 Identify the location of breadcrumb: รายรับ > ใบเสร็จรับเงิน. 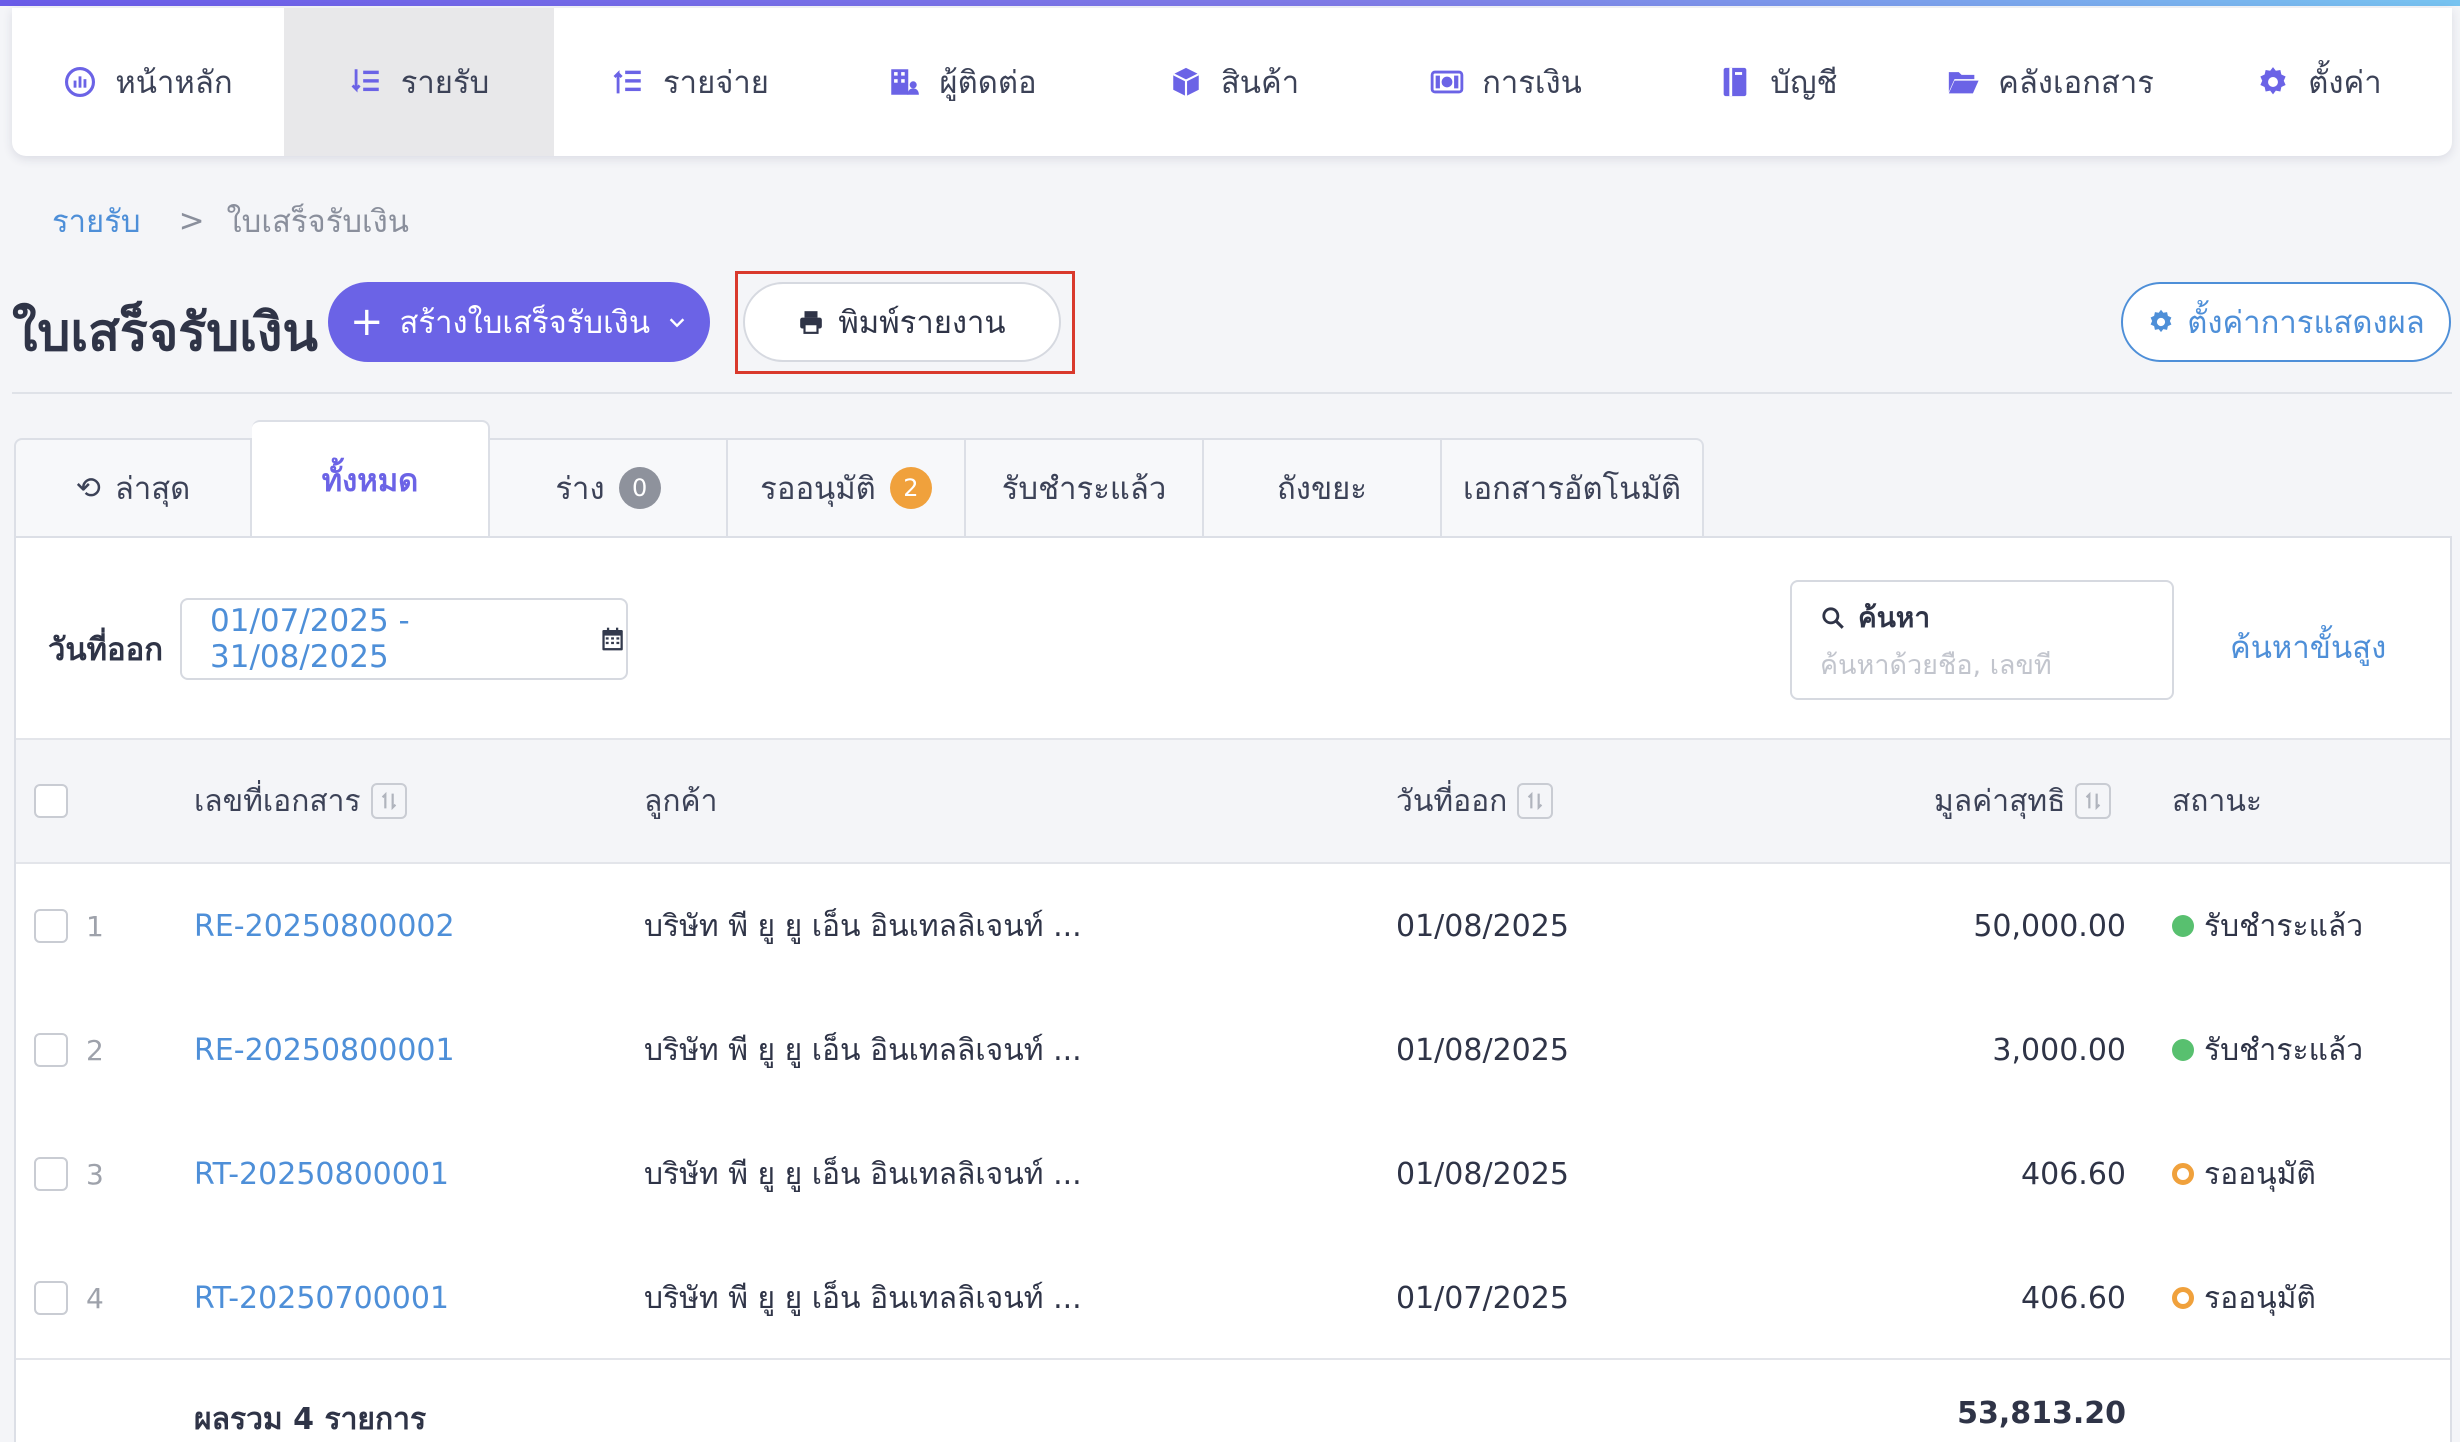
(230, 221).